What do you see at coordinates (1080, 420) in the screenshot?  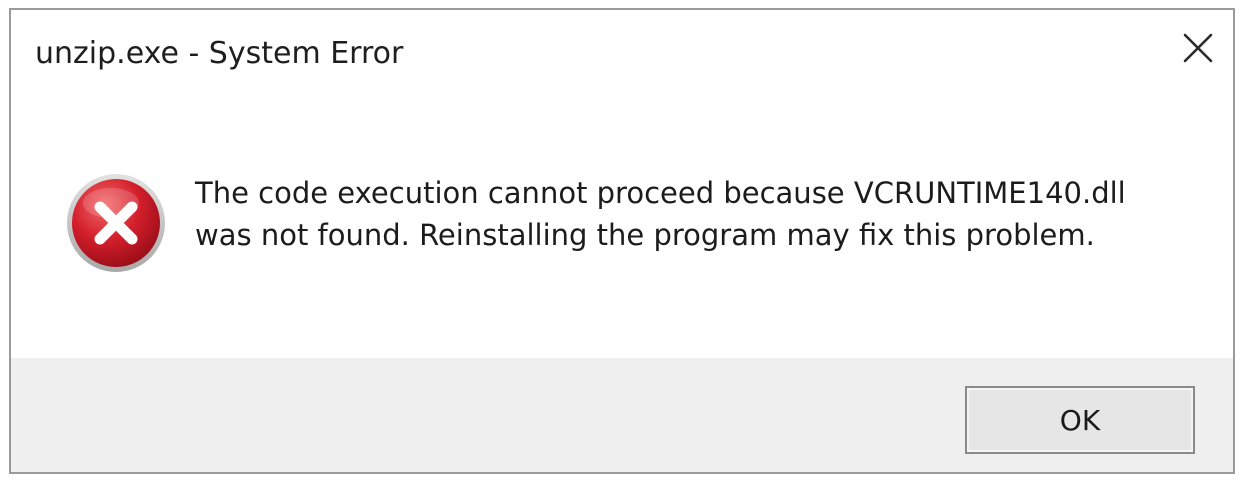 I see `ok-button: OK` at bounding box center [1080, 420].